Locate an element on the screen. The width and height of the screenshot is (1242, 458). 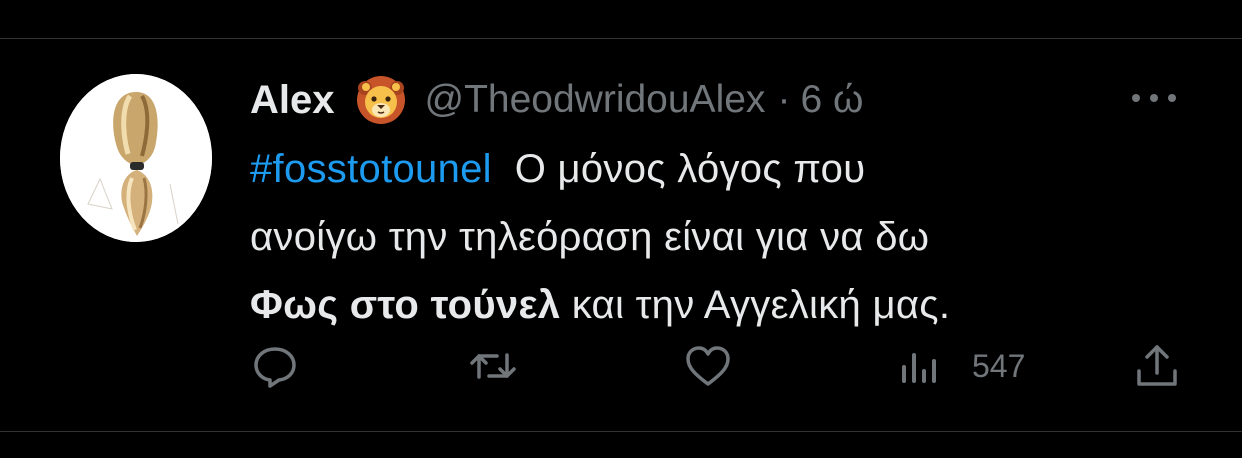
reply-button is located at coordinates (275, 366).